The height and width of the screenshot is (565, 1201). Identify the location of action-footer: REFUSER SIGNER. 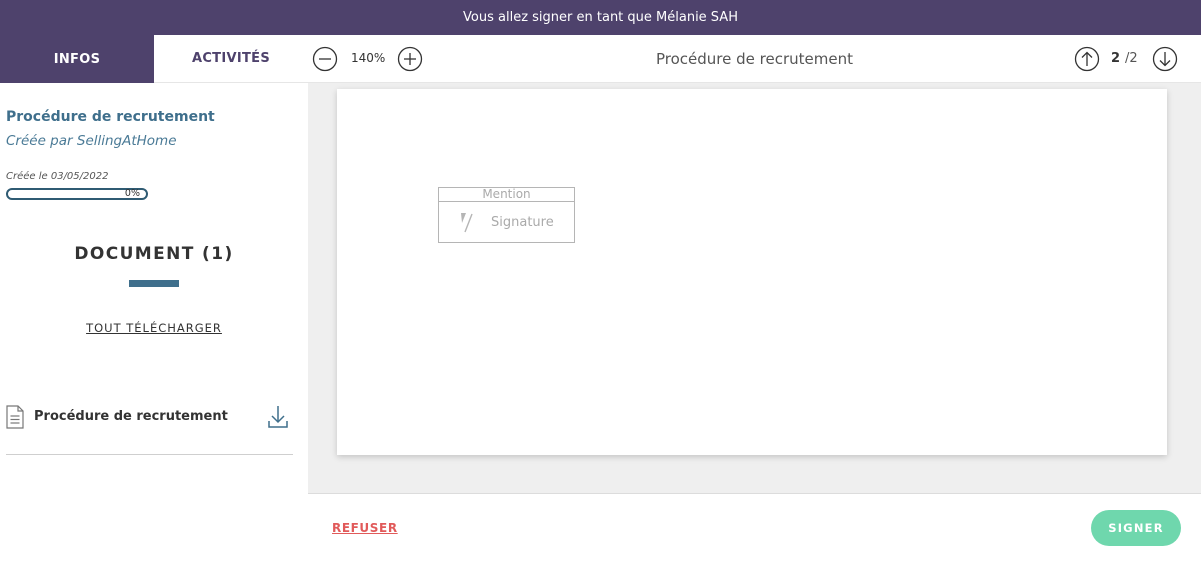
(754, 529).